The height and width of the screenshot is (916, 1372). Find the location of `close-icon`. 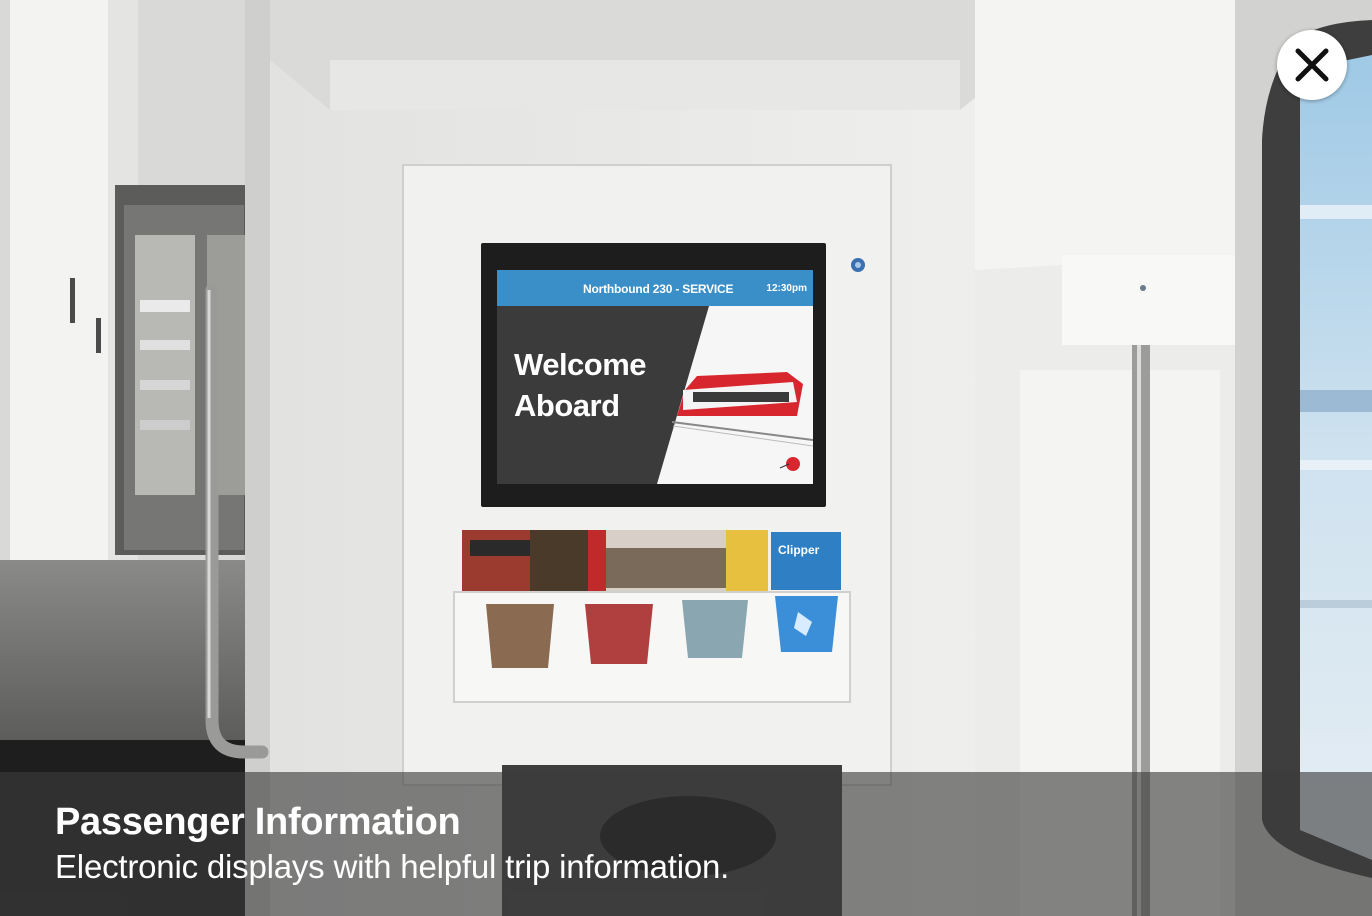

close-icon is located at coordinates (1312, 65).